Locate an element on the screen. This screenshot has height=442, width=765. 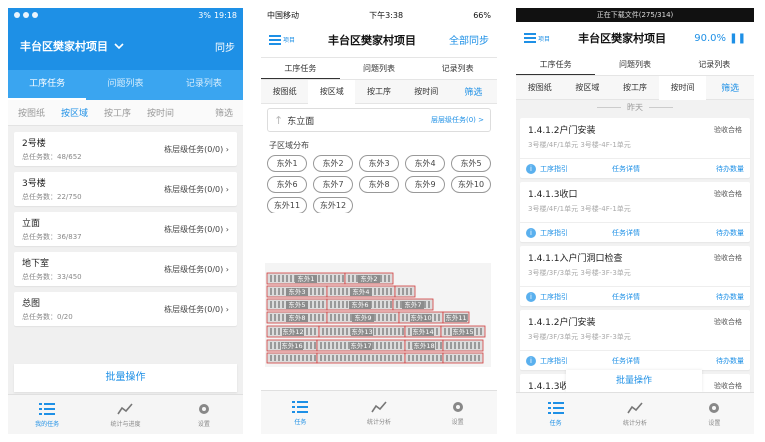
subarea-chip: 东外1 is located at coordinates (287, 163).